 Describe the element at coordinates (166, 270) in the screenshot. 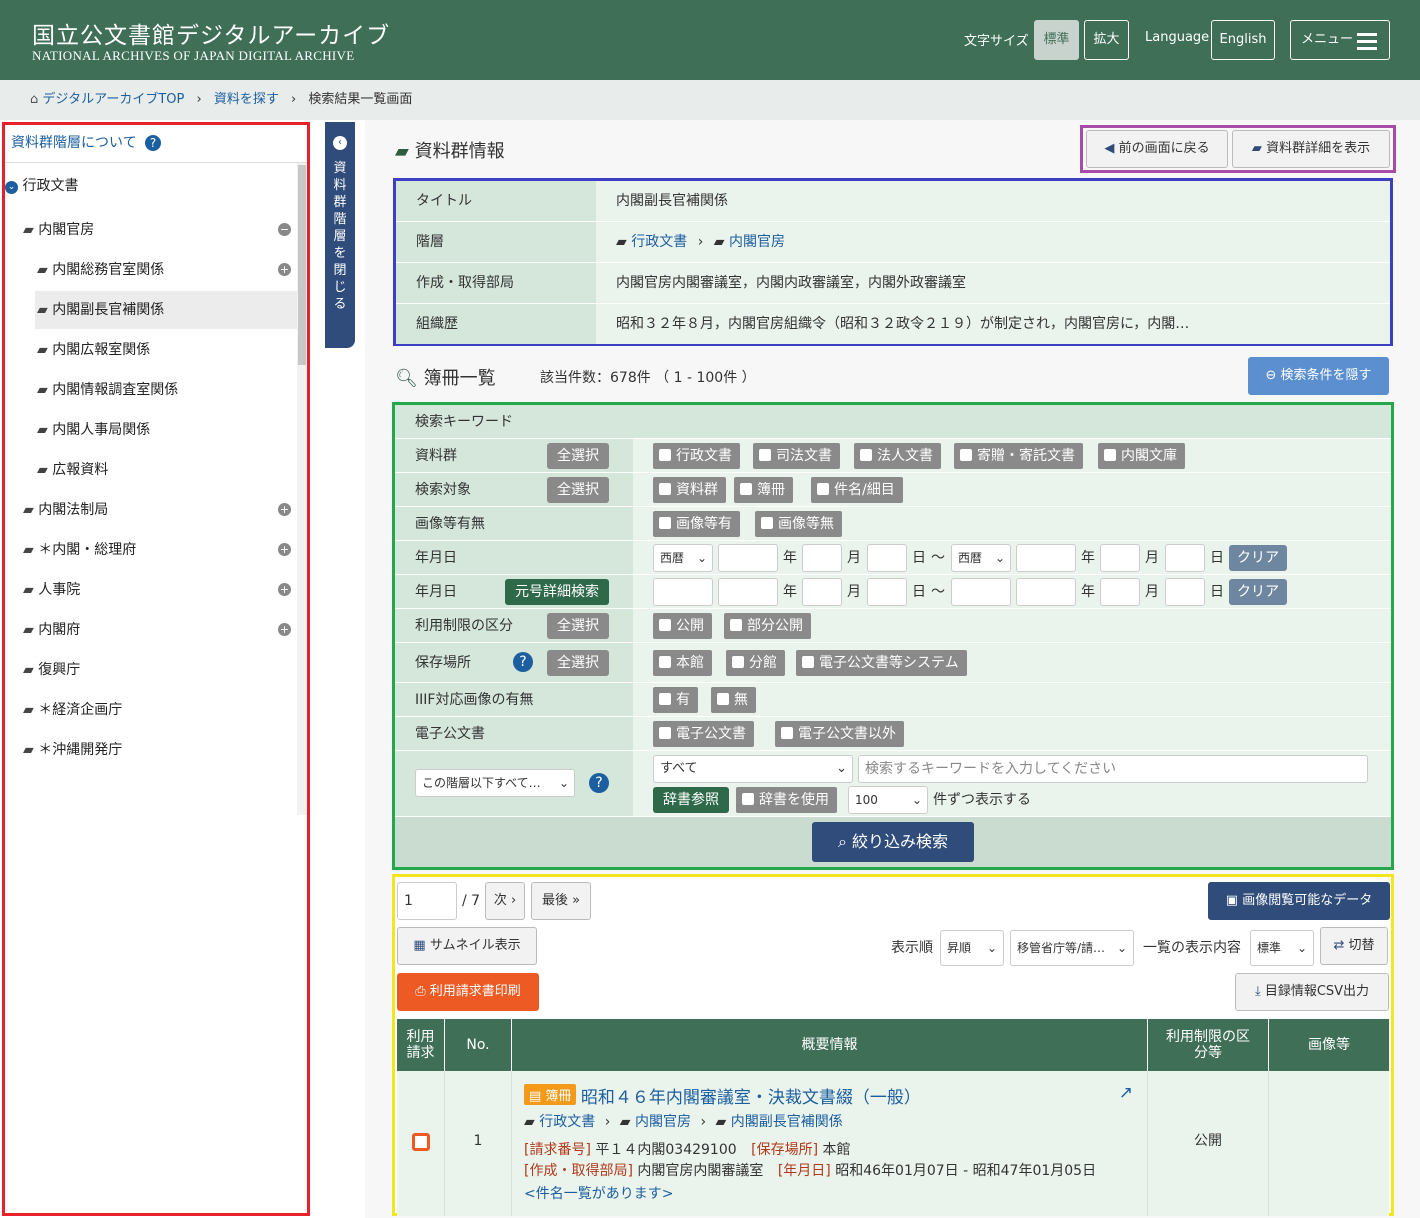

I see `tree-item: ▰ 内閣総務官室関係 +` at that location.